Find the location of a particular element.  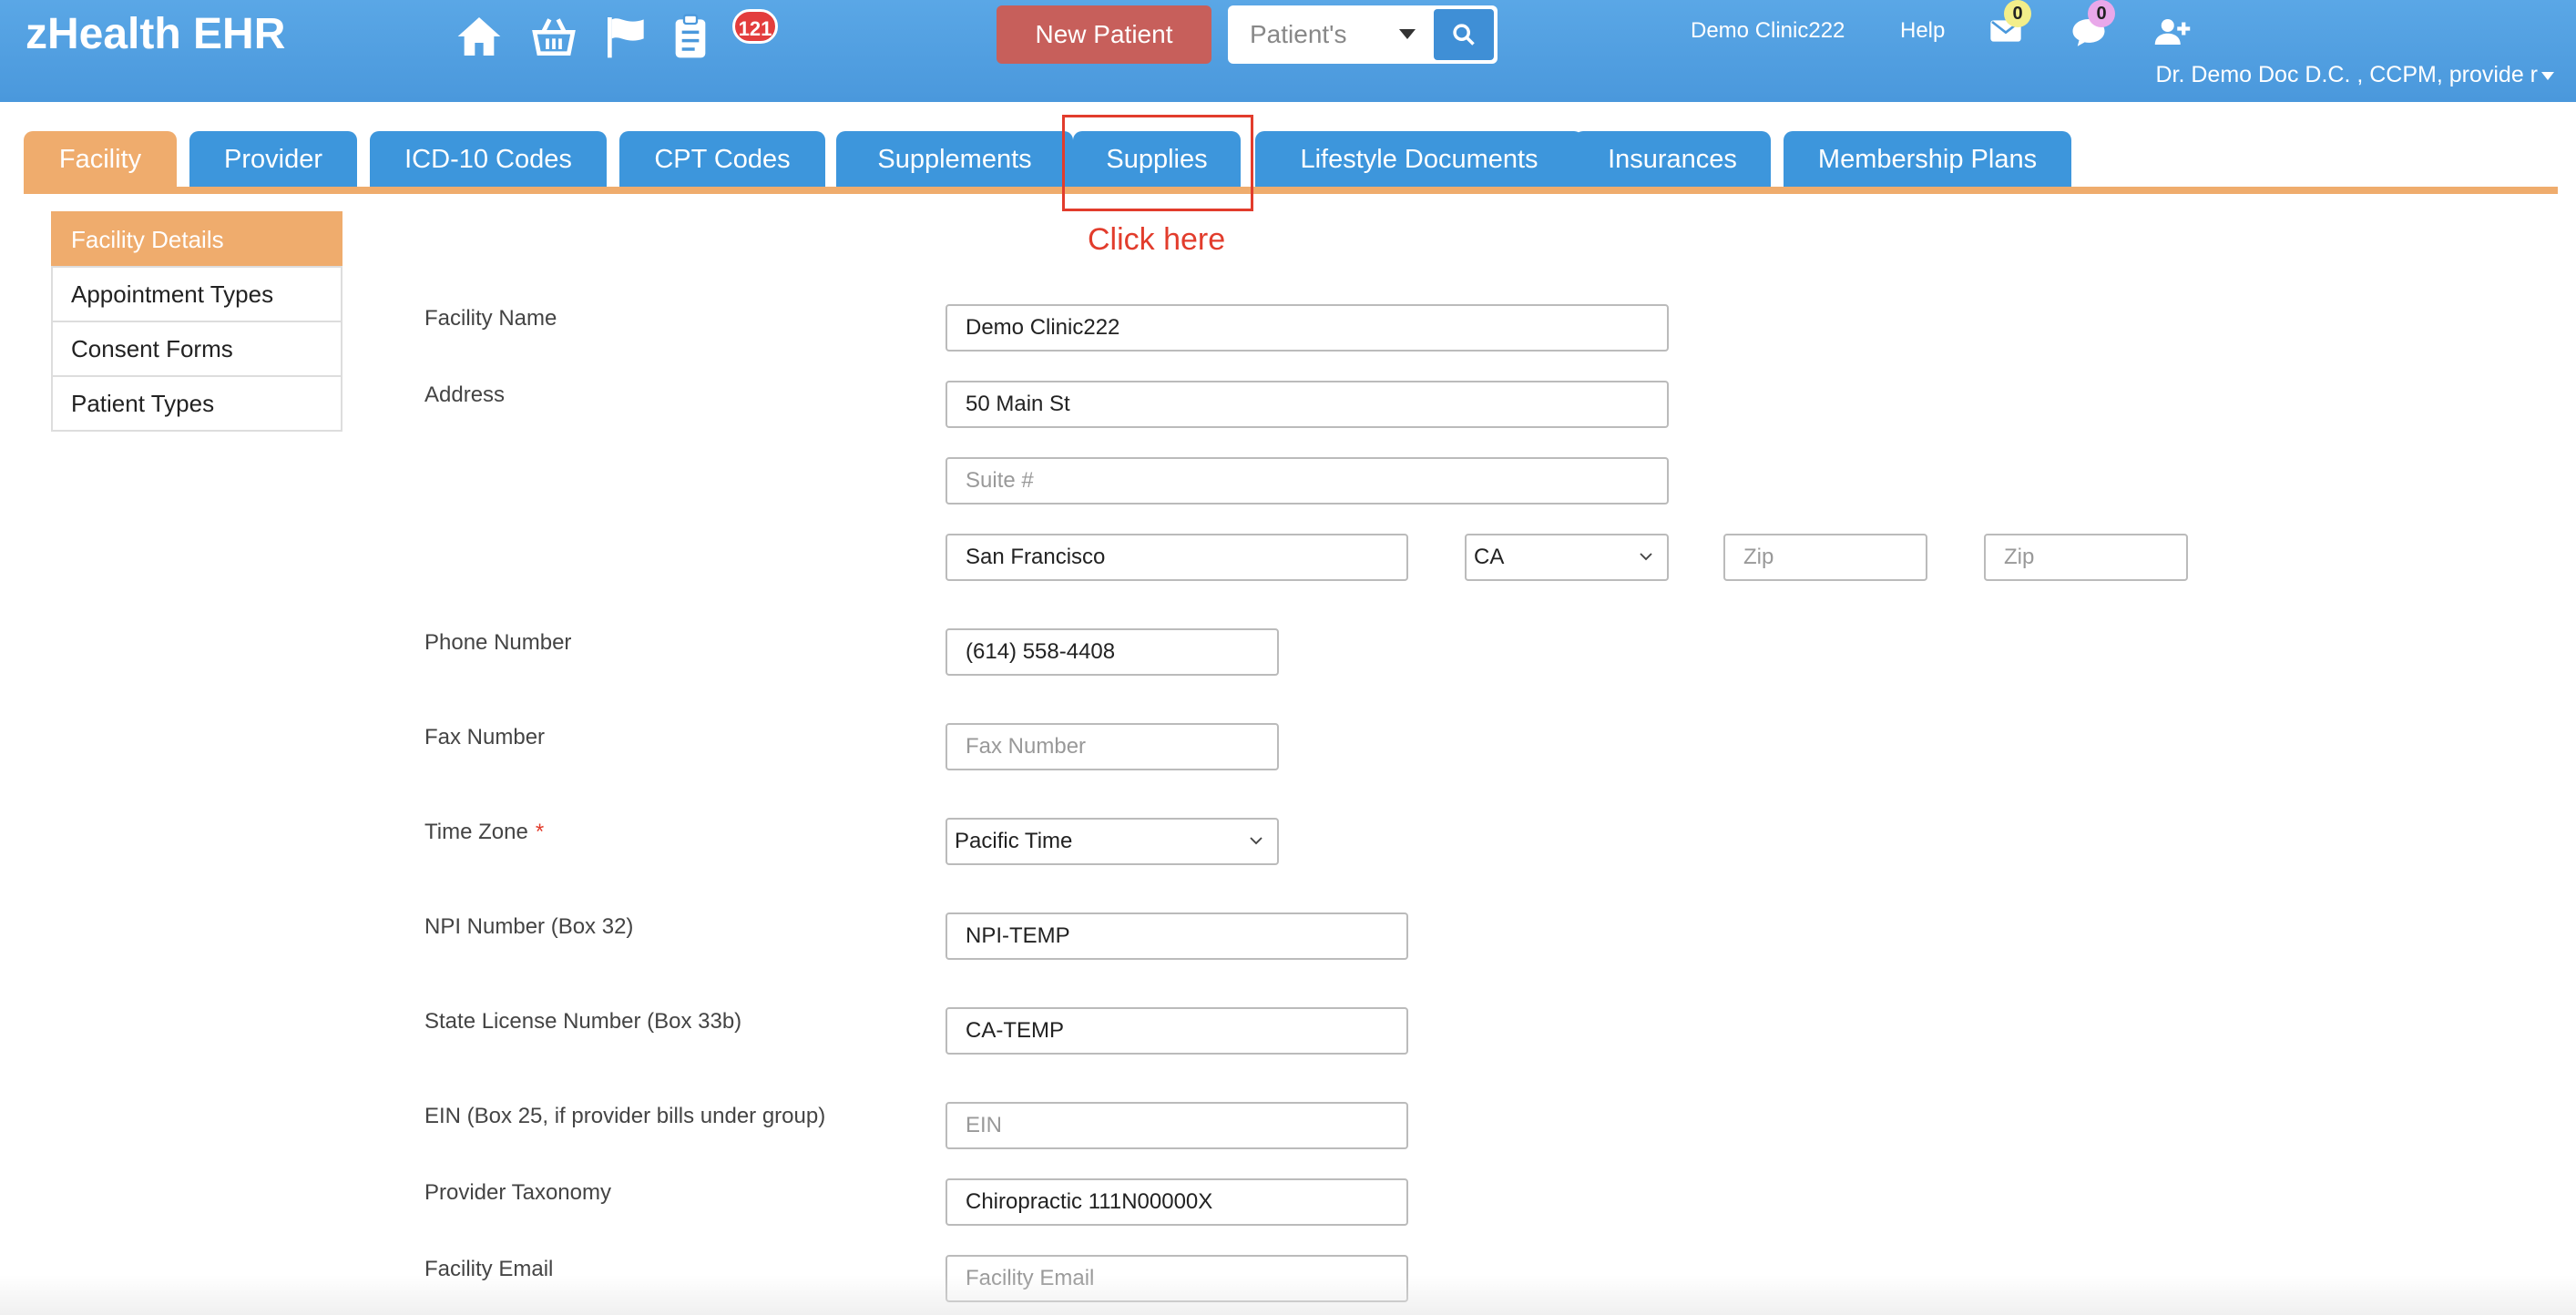

tab-supplements: Supplements is located at coordinates (954, 159).